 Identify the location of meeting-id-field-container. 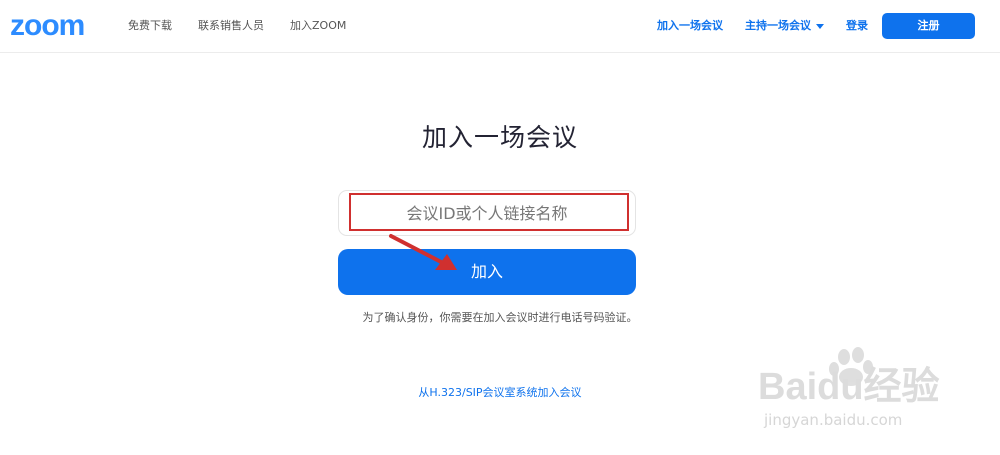
(487, 213).